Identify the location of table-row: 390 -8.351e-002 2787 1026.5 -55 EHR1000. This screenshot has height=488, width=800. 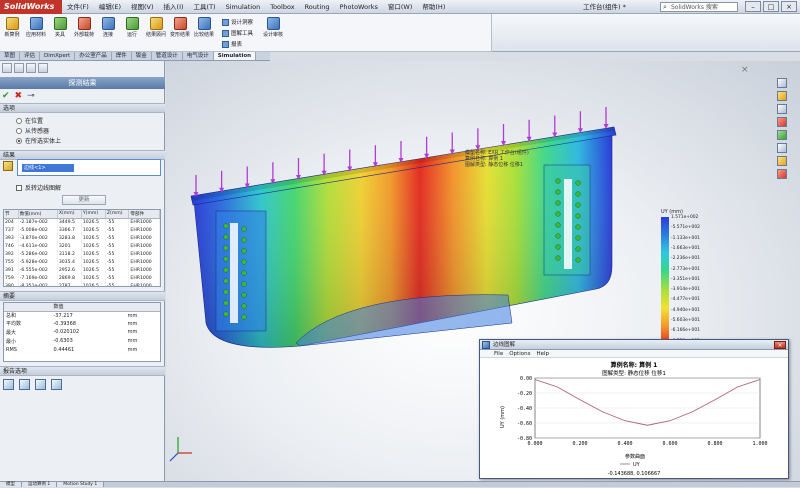
(82, 284).